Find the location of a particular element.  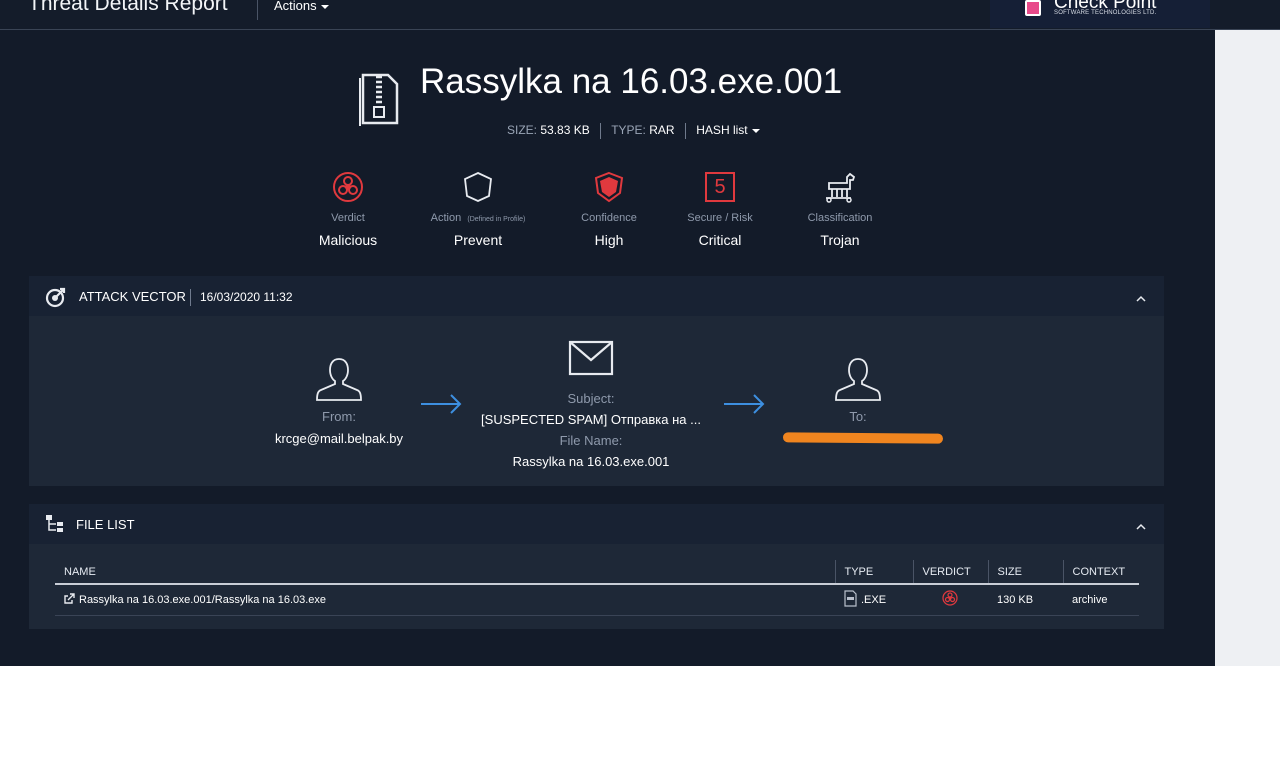

redaction-mark is located at coordinates (863, 438).